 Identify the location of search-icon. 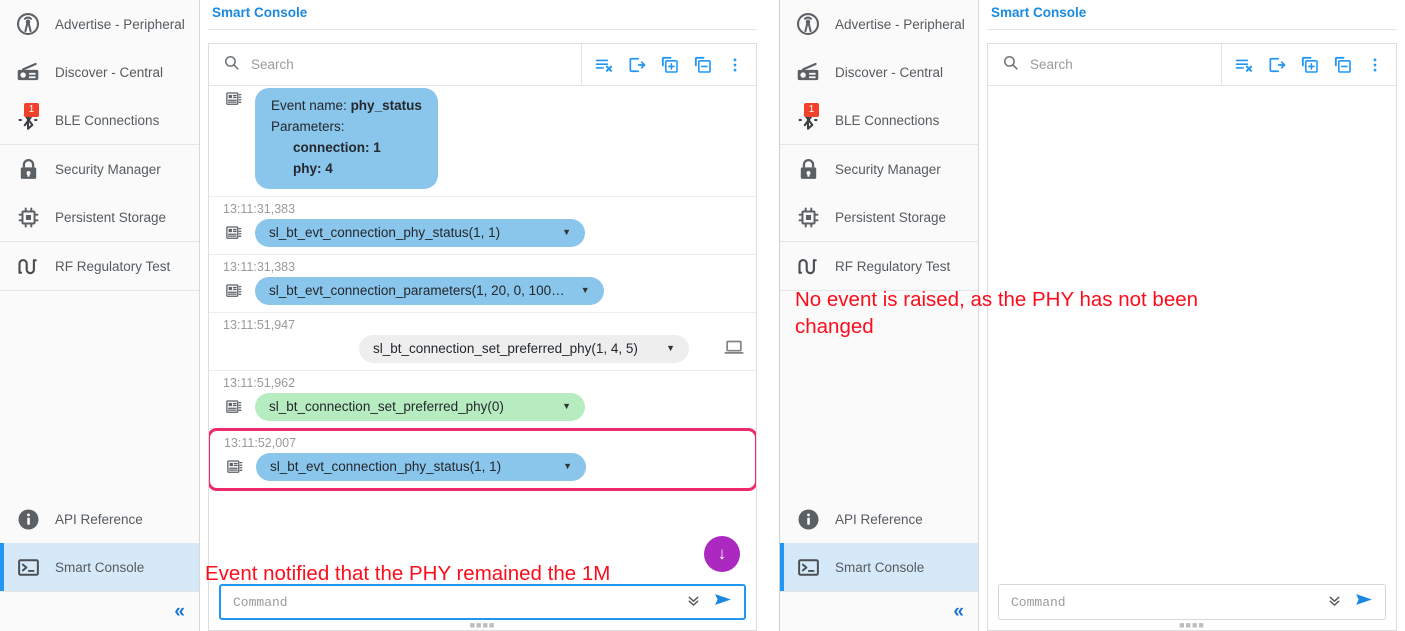
(1010, 65).